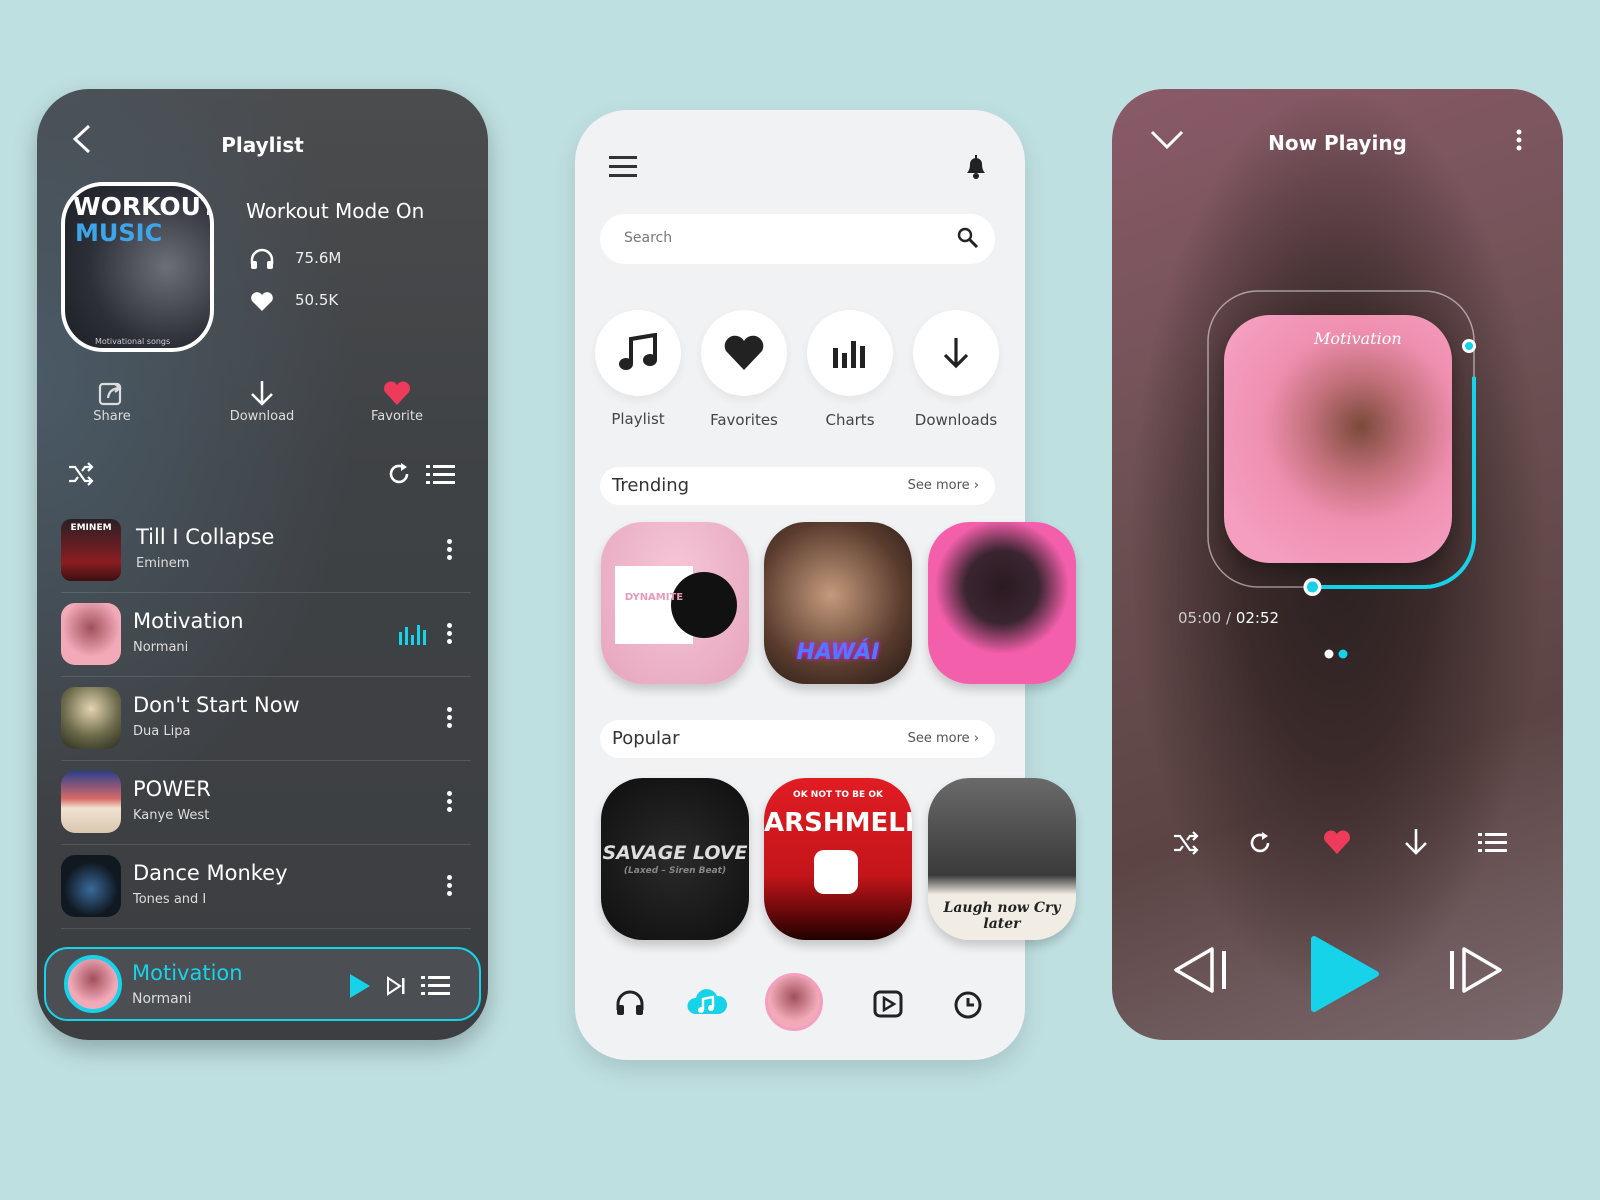  What do you see at coordinates (133, 341) in the screenshot?
I see `cover-caption: Motivational songs` at bounding box center [133, 341].